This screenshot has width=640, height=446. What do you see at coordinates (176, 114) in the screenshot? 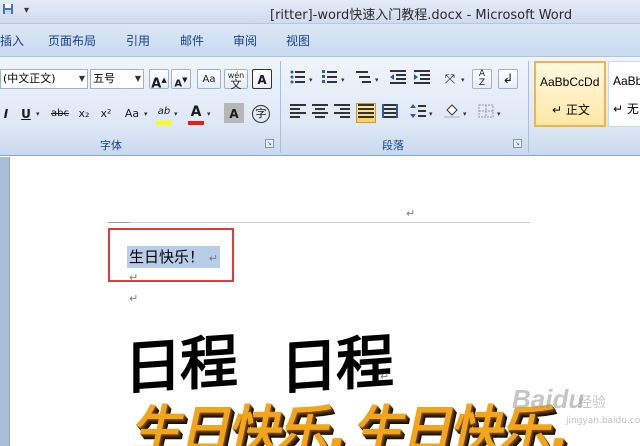
I see `highlight-dropdown-icon: ▾` at bounding box center [176, 114].